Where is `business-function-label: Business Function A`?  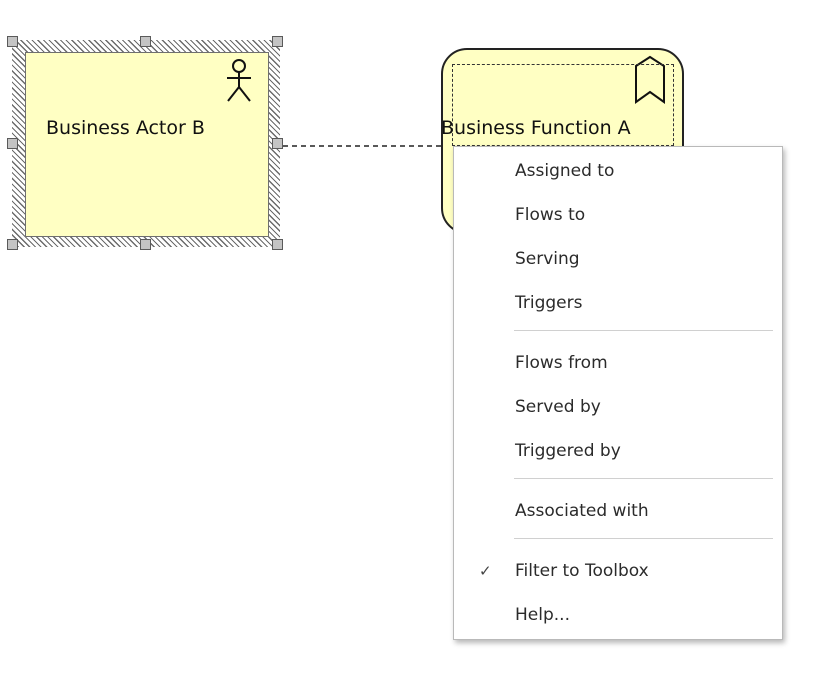
business-function-label: Business Function A is located at coordinates (536, 128).